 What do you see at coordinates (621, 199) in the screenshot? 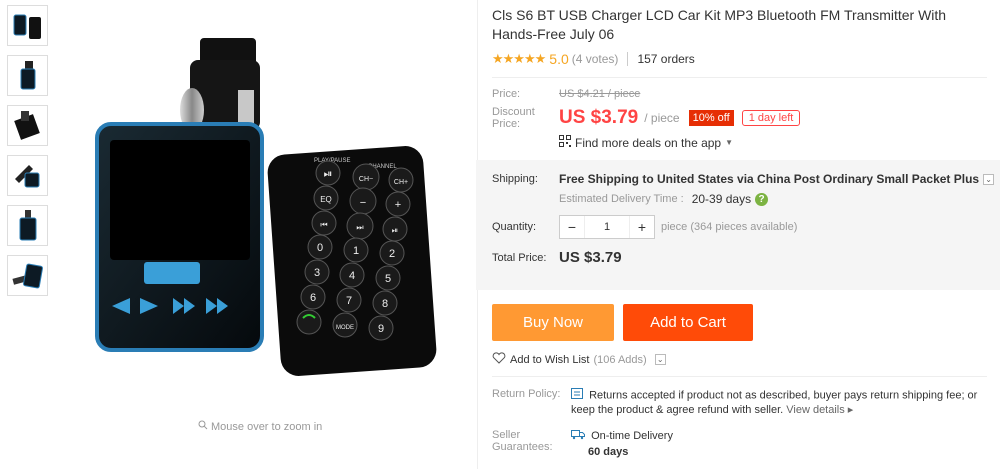
I see `eta-label: Estimated Delivery Time :` at bounding box center [621, 199].